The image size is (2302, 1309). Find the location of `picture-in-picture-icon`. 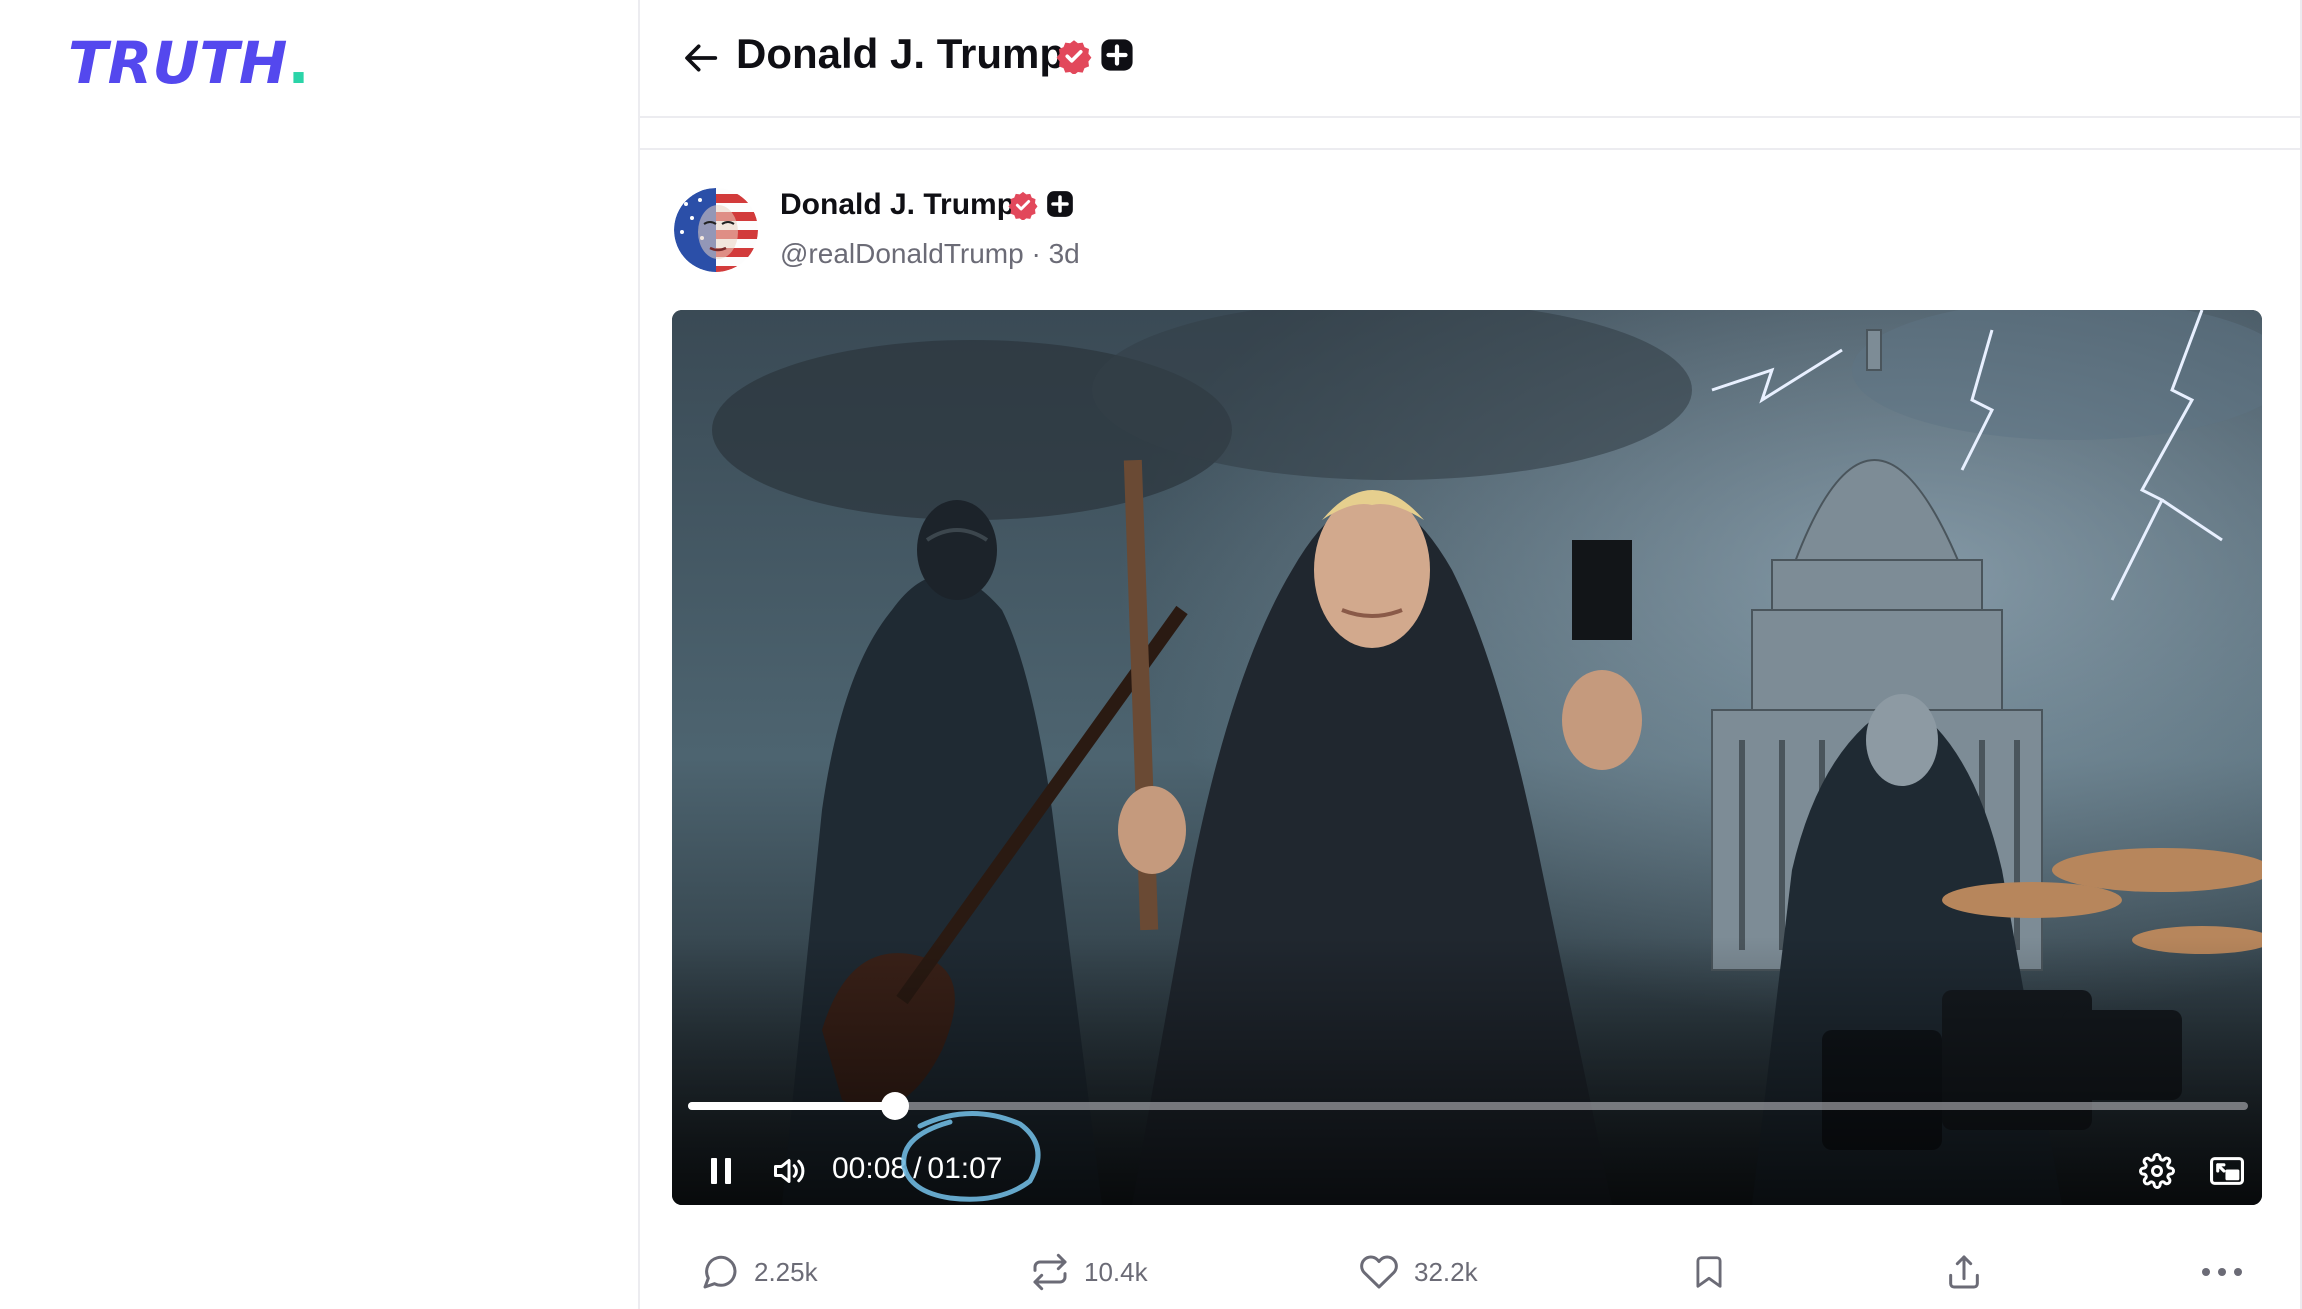

picture-in-picture-icon is located at coordinates (2227, 1171).